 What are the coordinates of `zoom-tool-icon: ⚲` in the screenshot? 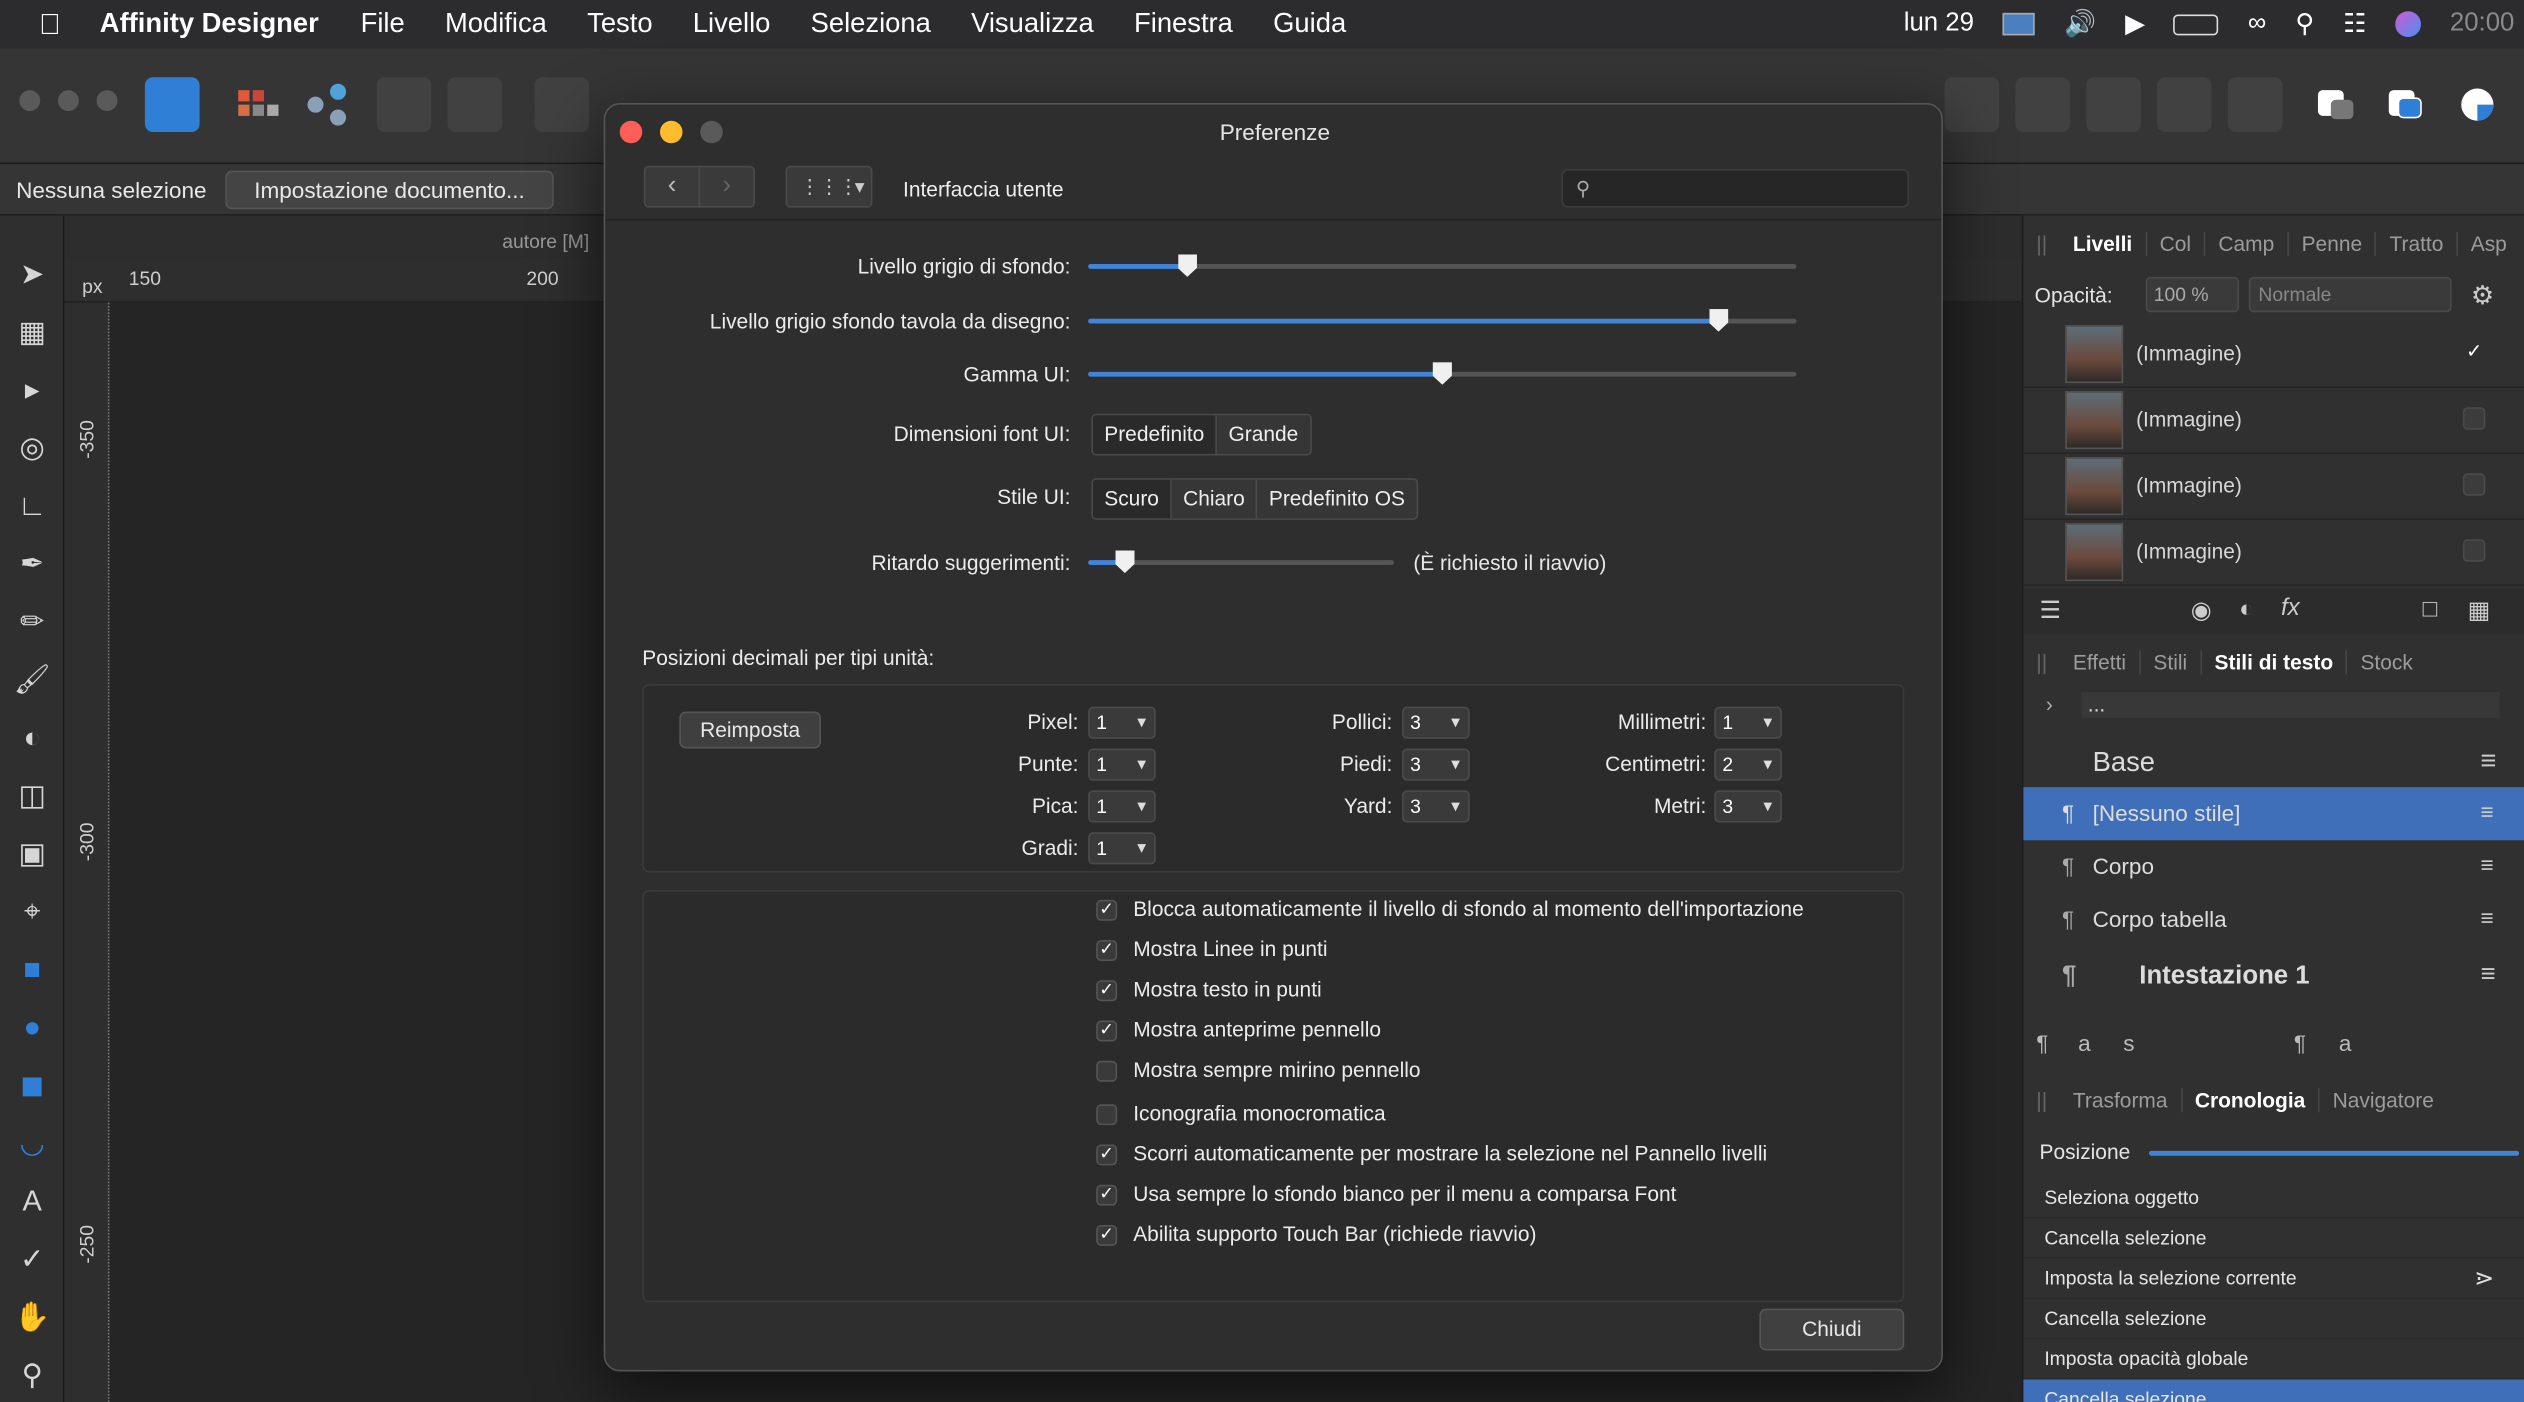 It's located at (32, 1374).